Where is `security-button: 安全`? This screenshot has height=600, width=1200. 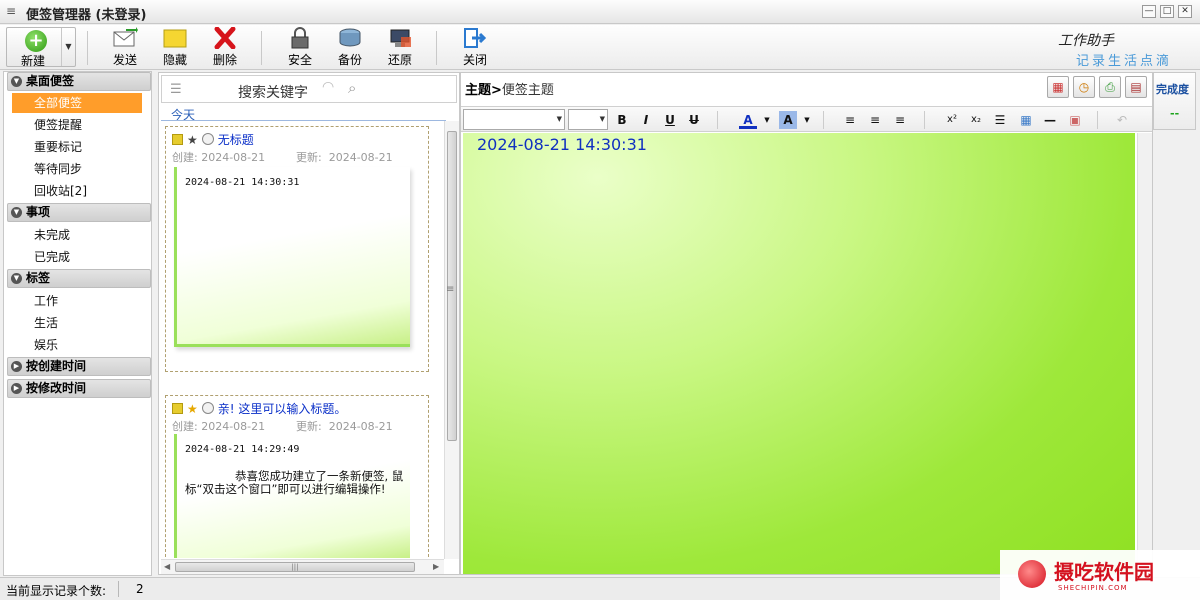 security-button: 安全 is located at coordinates (300, 47).